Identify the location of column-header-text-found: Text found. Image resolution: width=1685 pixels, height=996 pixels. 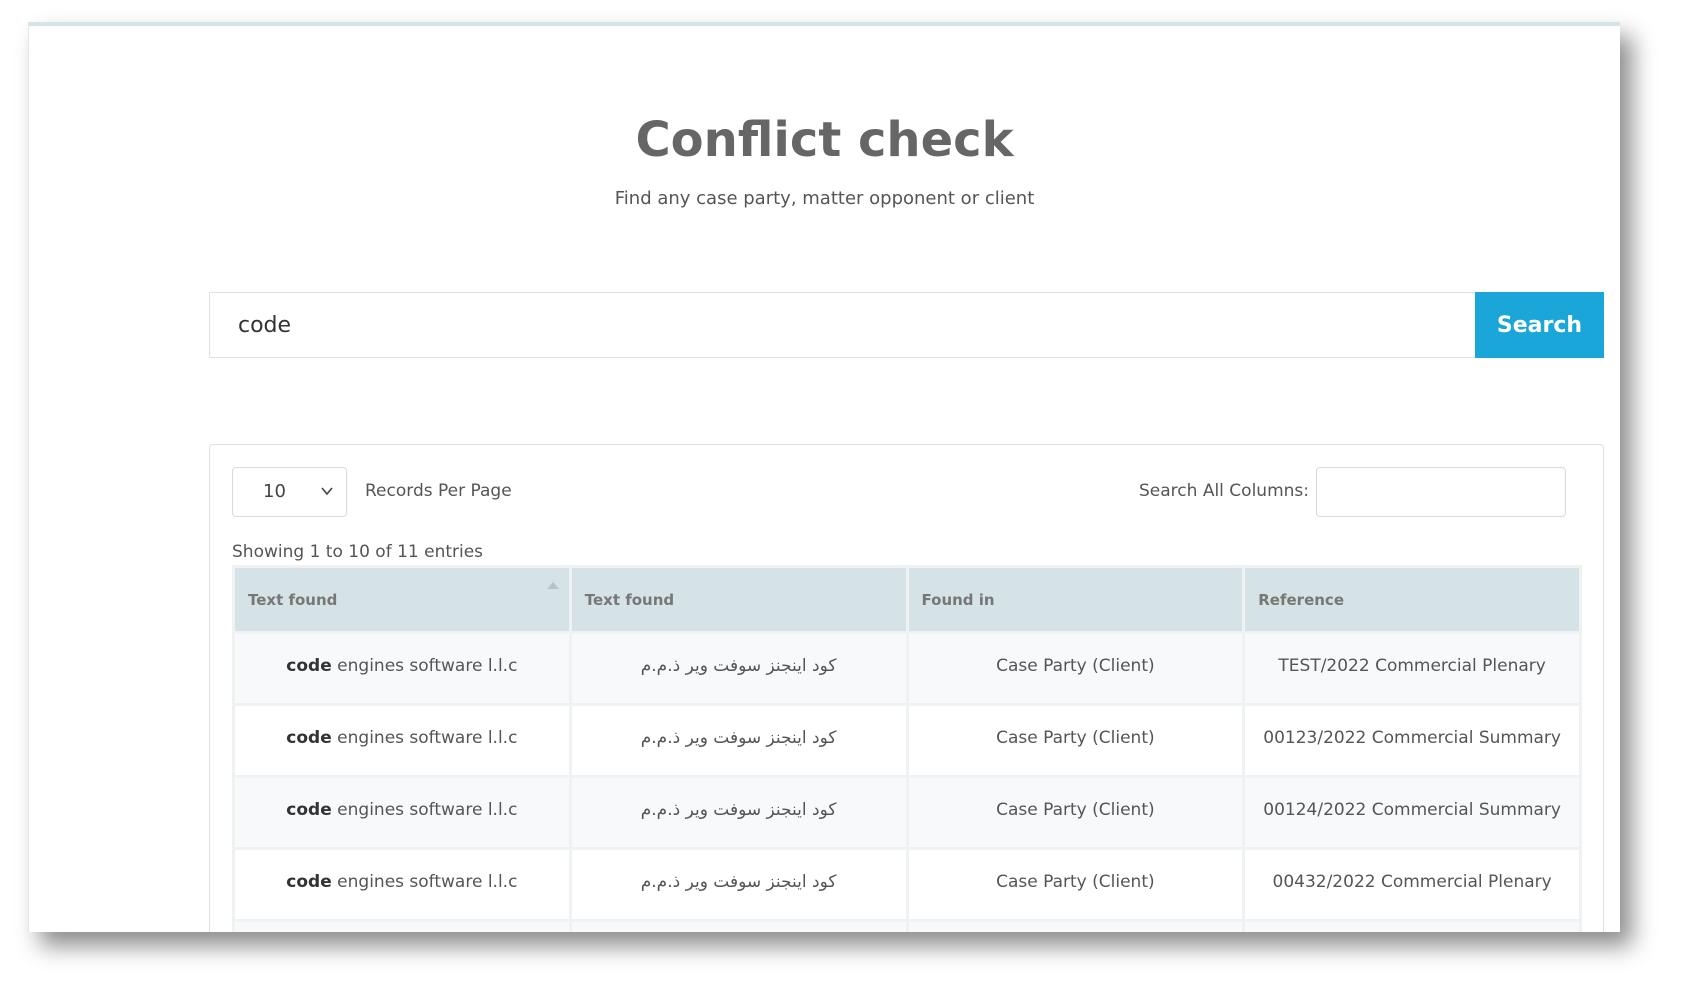
(402, 599).